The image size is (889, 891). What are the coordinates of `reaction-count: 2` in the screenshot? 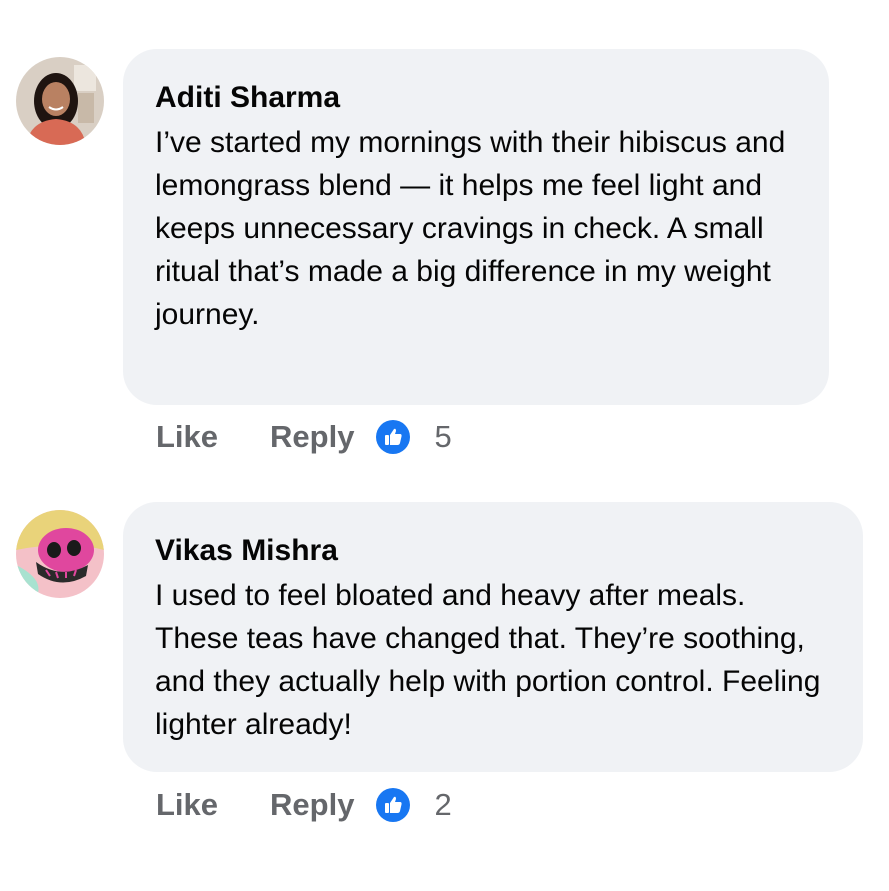 It's located at (442, 805).